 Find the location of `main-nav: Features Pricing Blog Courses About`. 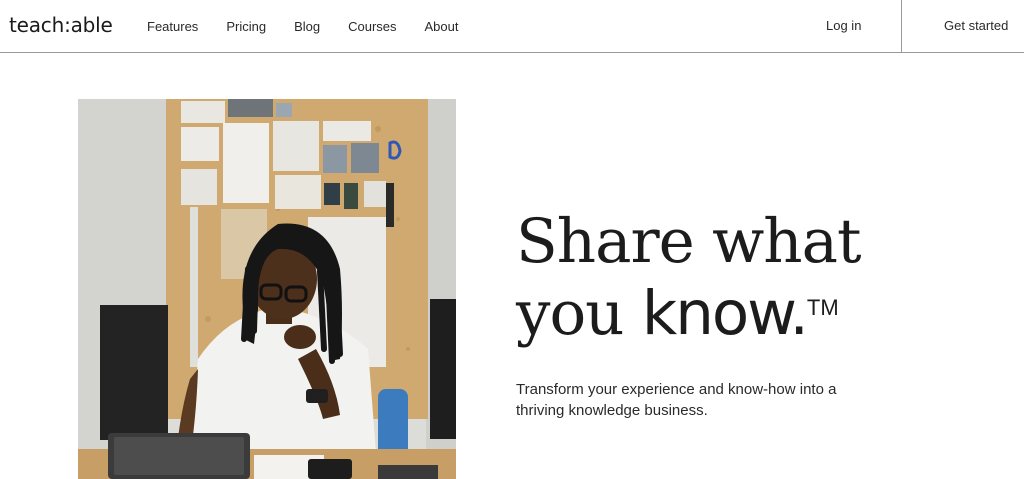

main-nav: Features Pricing Blog Courses About is located at coordinates (317, 26).